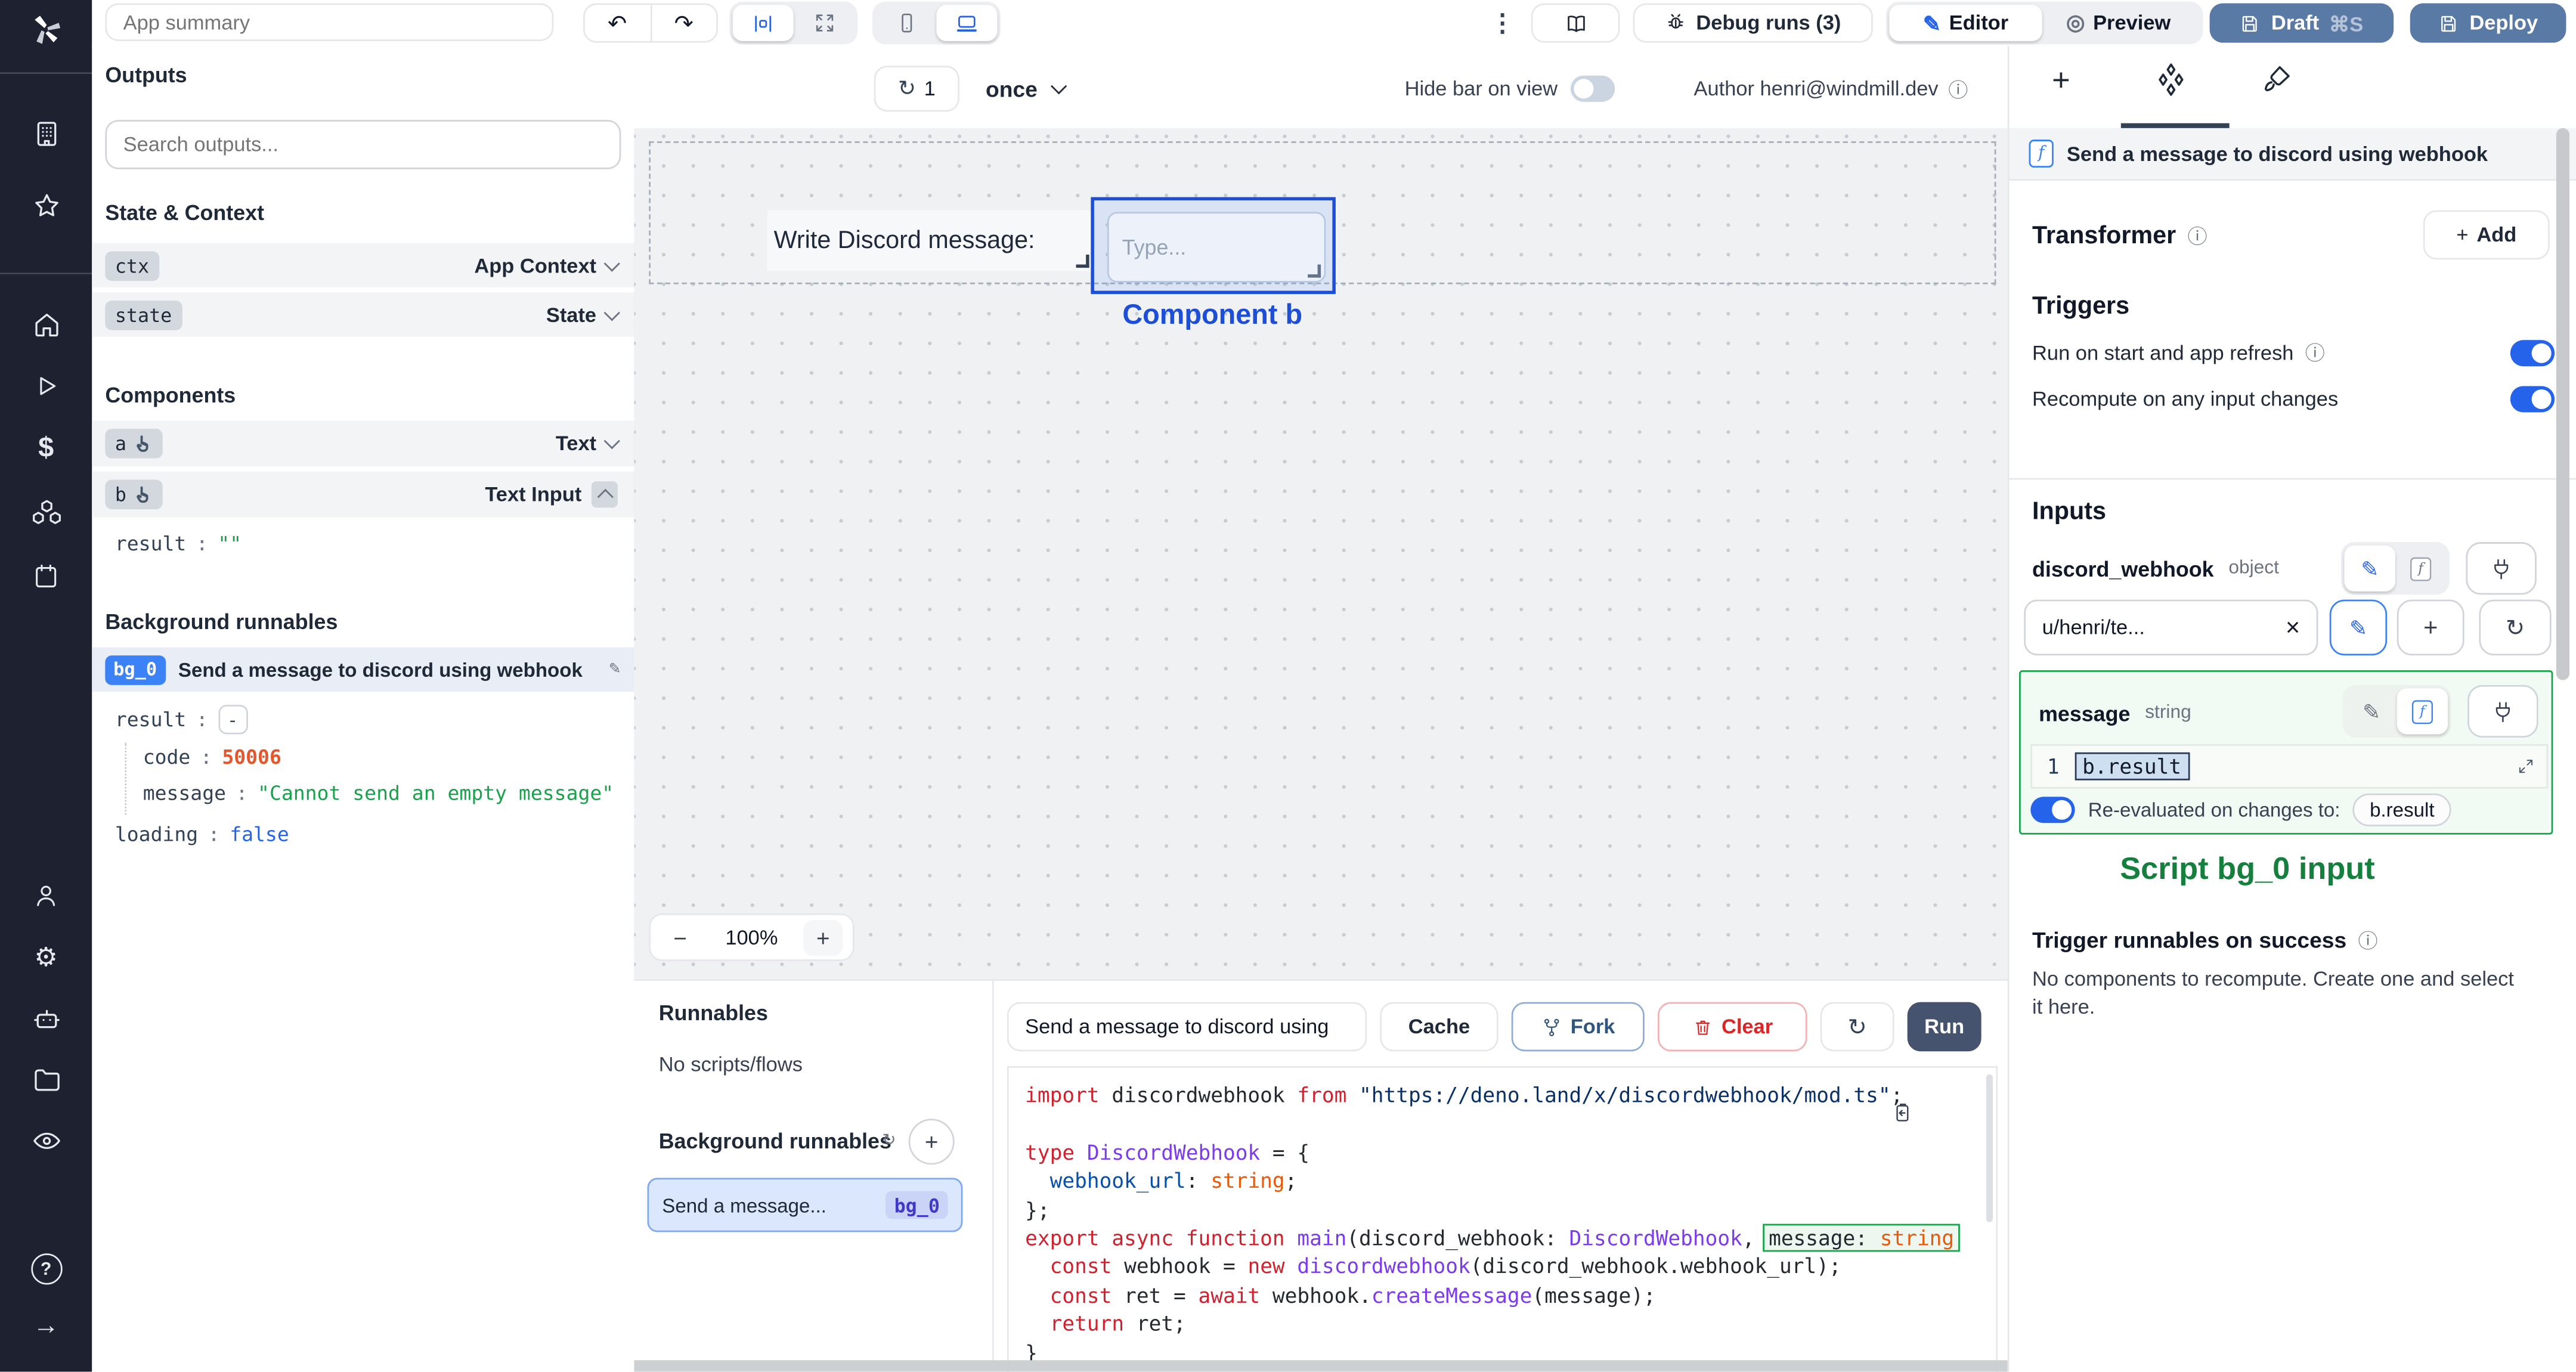  I want to click on ctx-row: ctx App Context, so click(363, 265).